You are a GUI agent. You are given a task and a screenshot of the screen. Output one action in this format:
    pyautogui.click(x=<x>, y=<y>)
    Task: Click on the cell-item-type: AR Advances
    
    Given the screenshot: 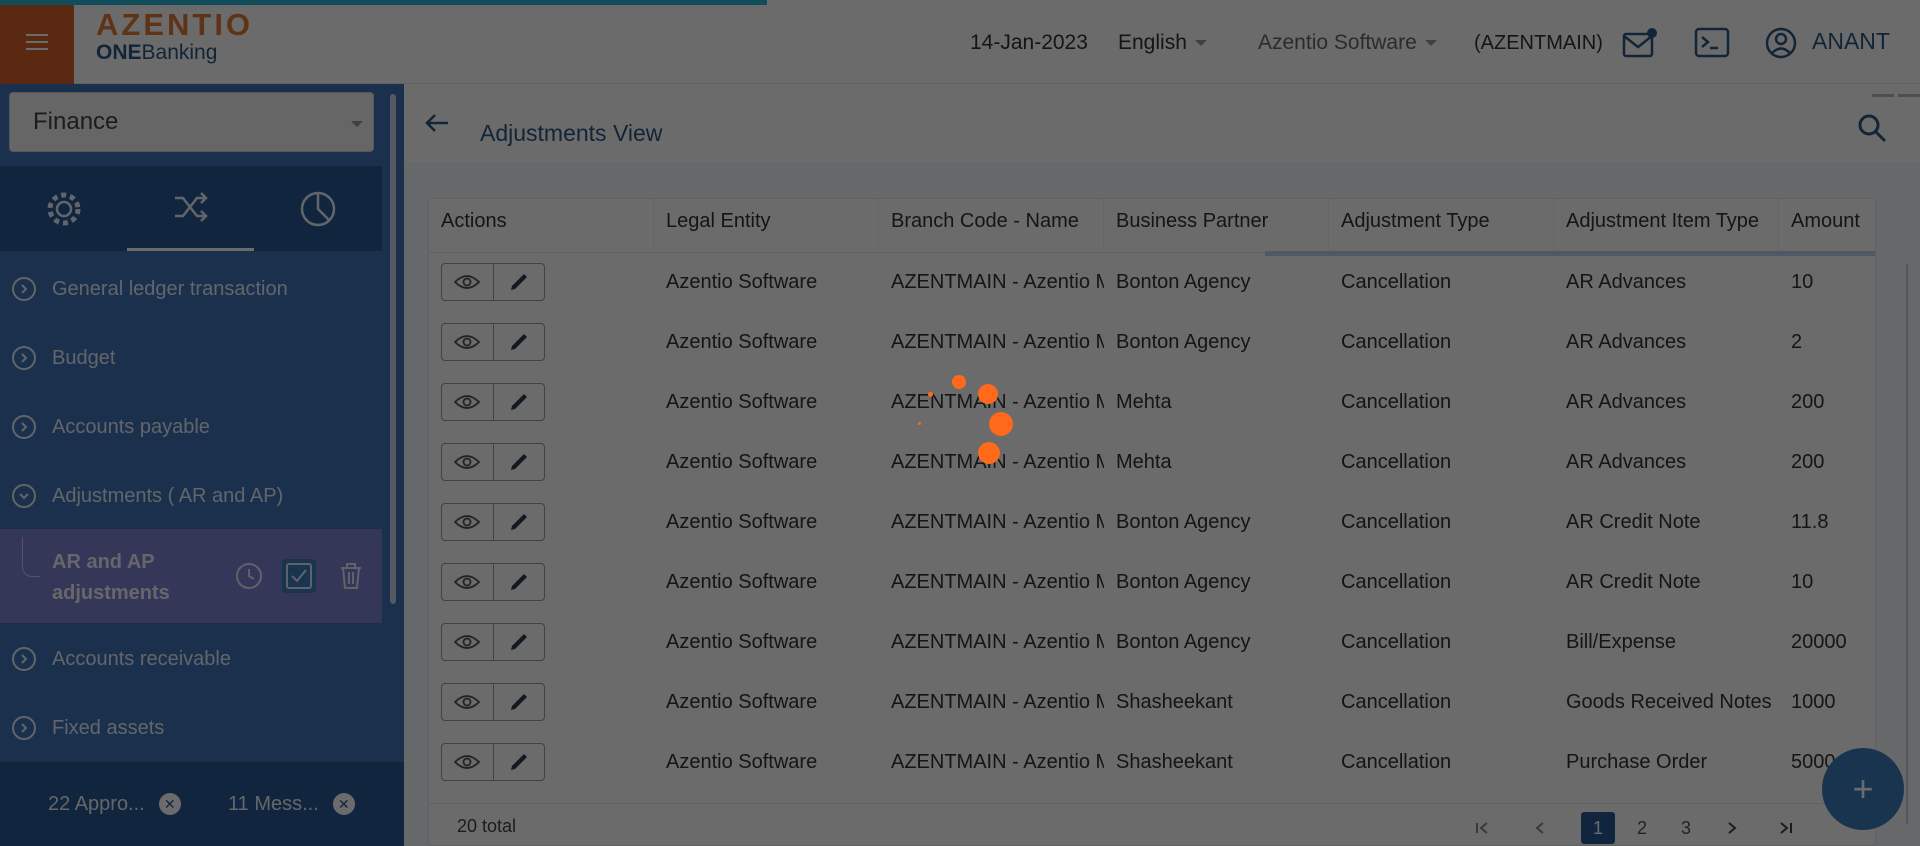 What is the action you would take?
    pyautogui.click(x=1626, y=402)
    